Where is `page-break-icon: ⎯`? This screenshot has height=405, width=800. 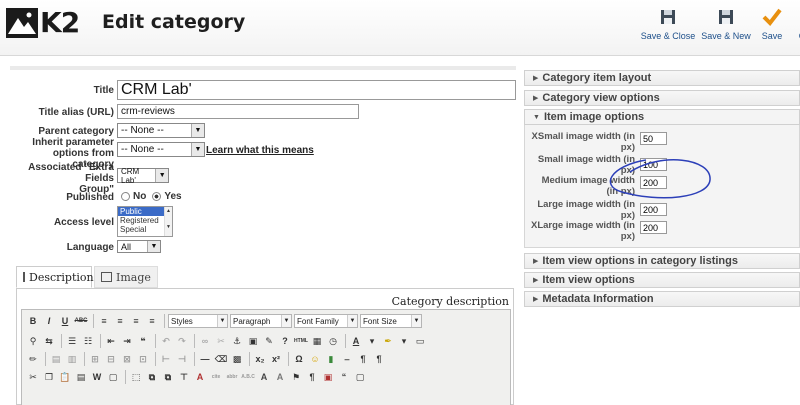
page-break-icon: ⎯ is located at coordinates (347, 359).